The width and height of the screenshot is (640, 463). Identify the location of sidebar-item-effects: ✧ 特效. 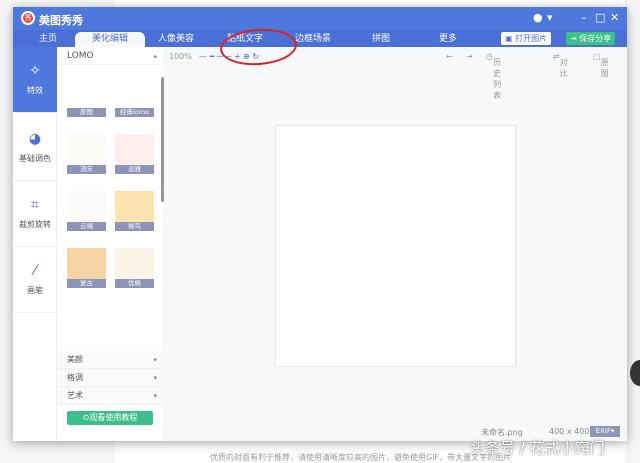
(35, 80).